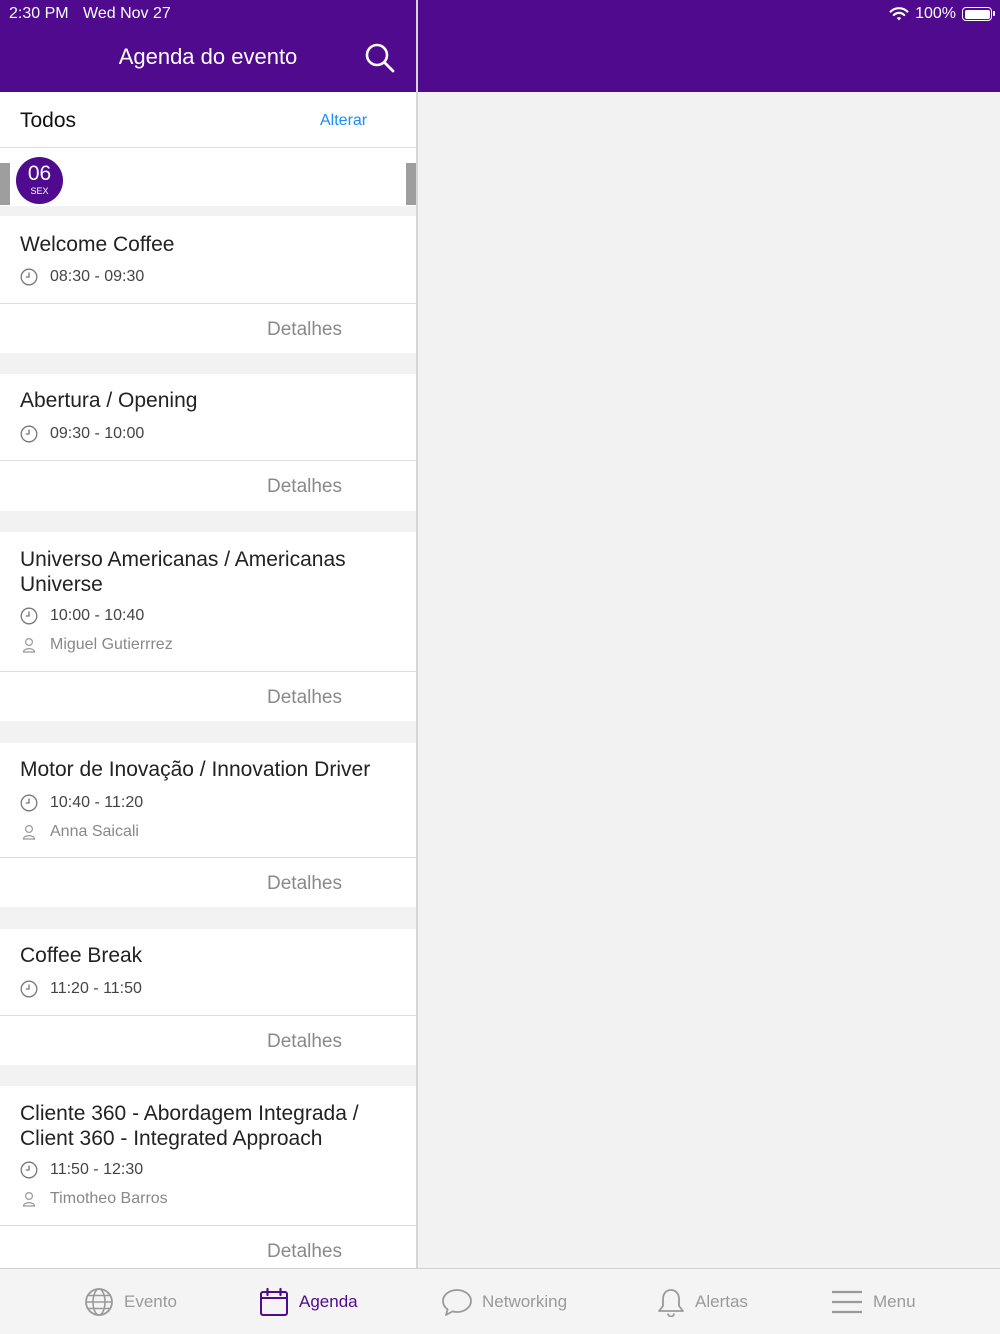 This screenshot has height=1334, width=1000. Describe the element at coordinates (127, 13) in the screenshot. I see `status-date: Wed Nov 27` at that location.